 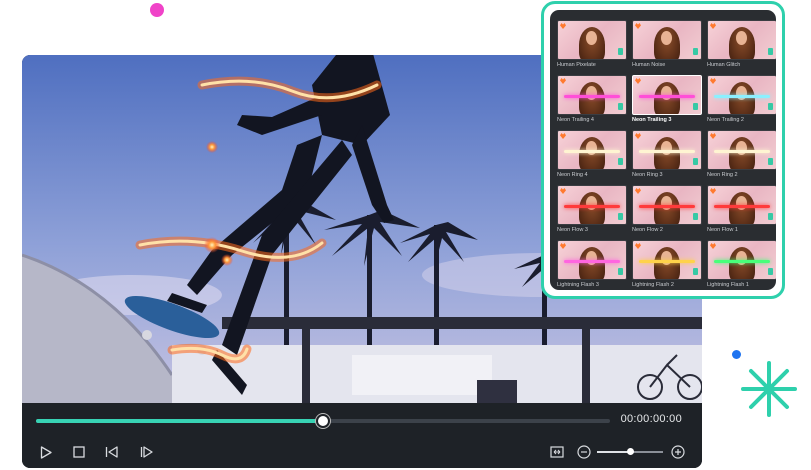 I want to click on effect-card: Neon Ring 3, so click(x=667, y=156).